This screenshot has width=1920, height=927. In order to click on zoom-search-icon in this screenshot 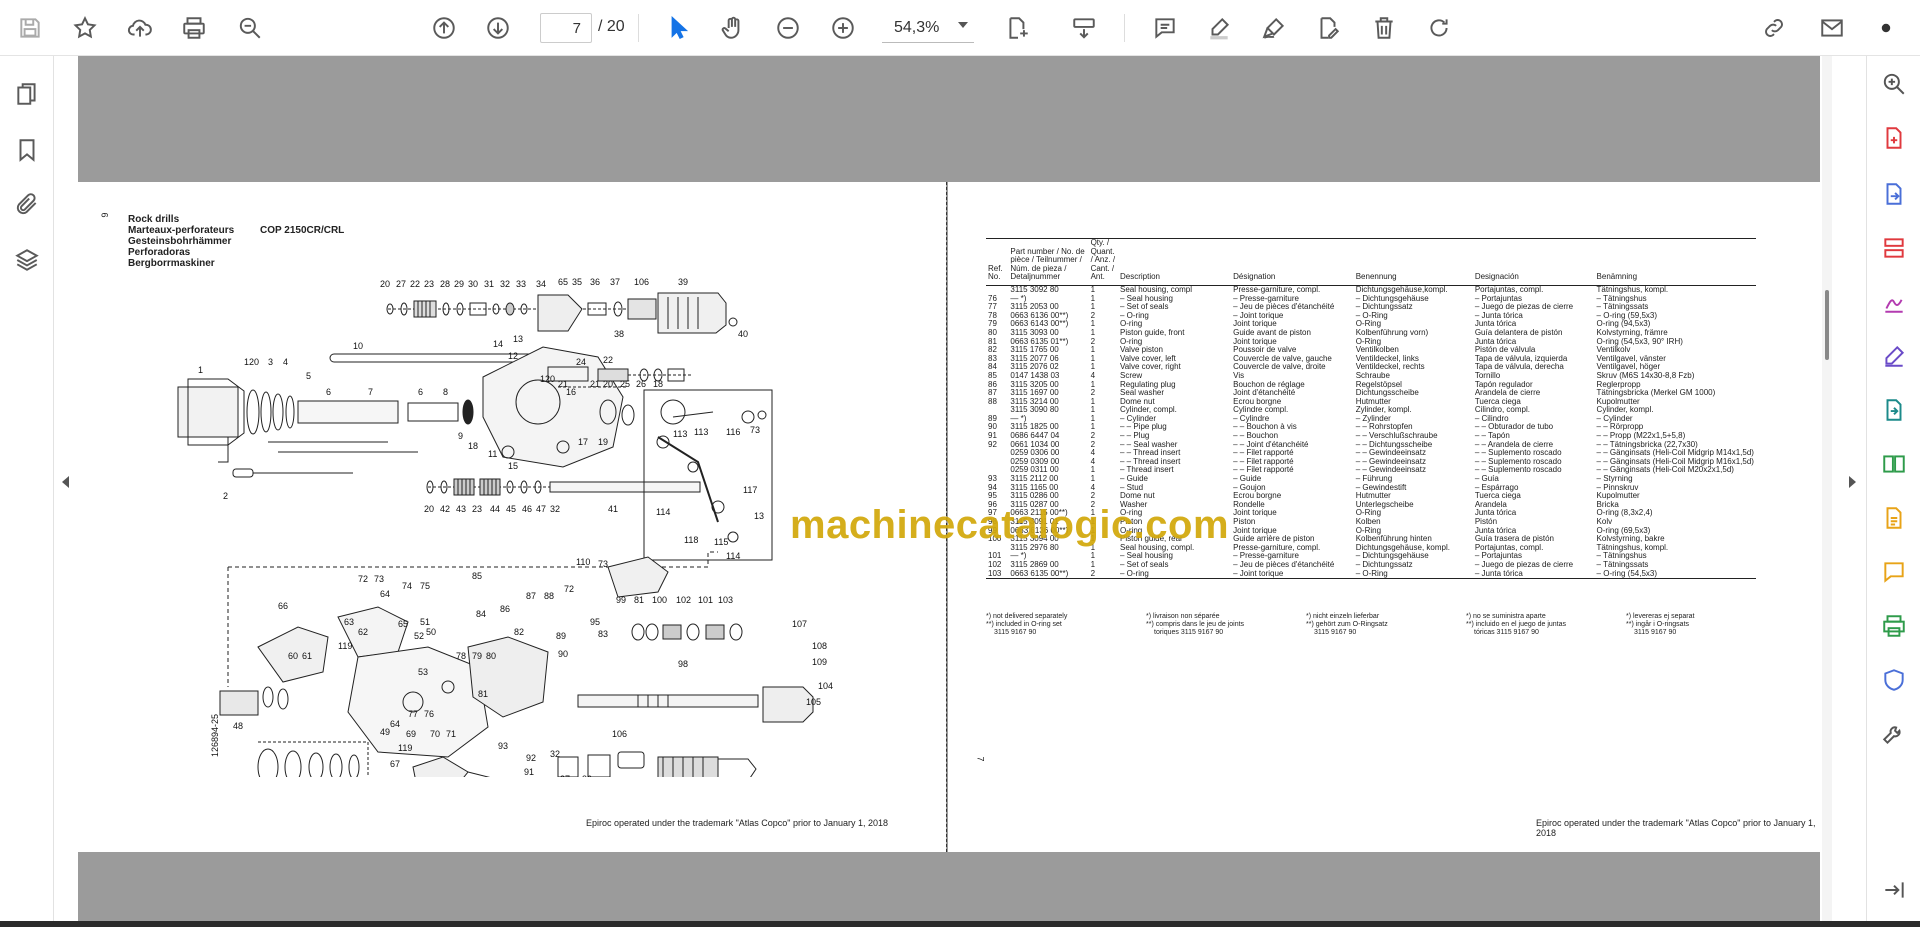, I will do `click(250, 28)`.